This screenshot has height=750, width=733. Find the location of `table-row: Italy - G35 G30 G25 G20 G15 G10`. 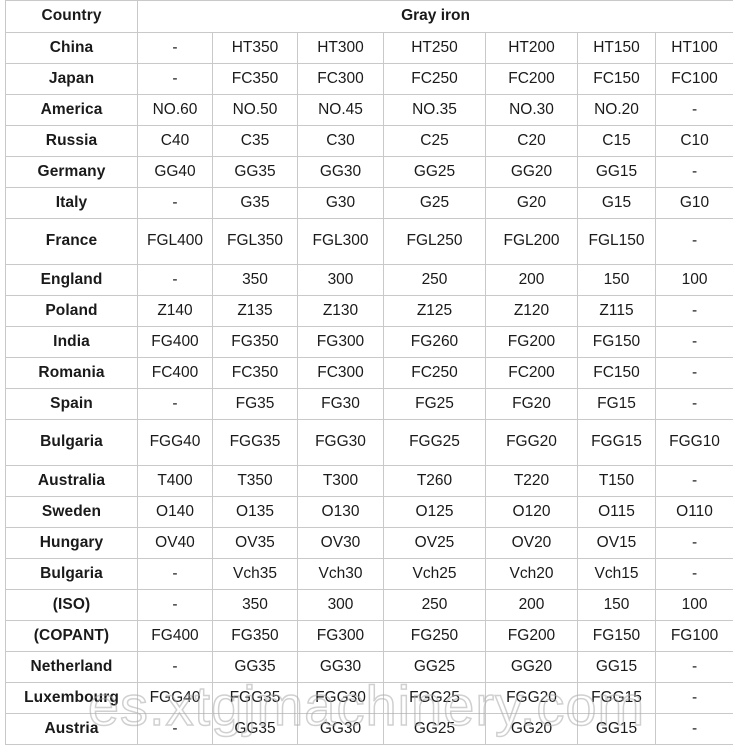

table-row: Italy - G35 G30 G25 G20 G15 G10 is located at coordinates (369, 203).